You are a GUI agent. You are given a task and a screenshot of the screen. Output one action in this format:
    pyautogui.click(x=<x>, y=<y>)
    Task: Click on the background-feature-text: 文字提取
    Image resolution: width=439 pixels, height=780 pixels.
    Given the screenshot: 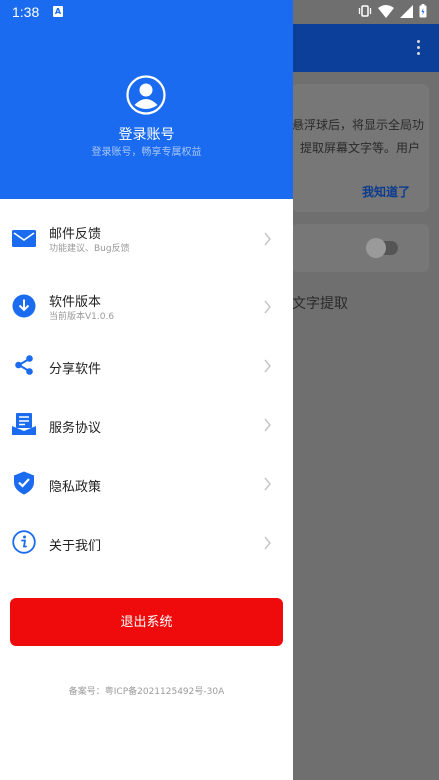 What is the action you would take?
    pyautogui.click(x=320, y=304)
    